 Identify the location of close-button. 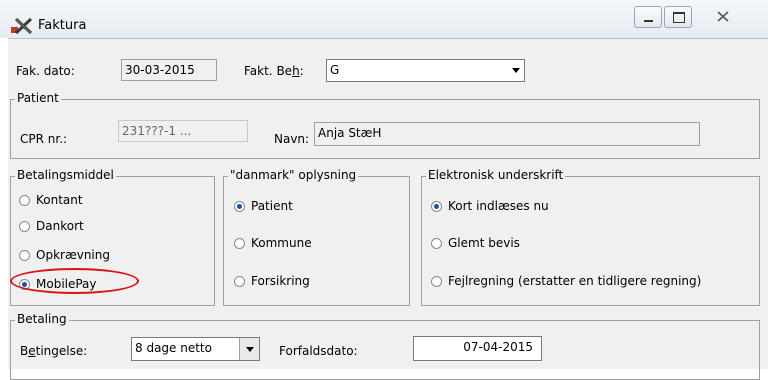
(724, 17).